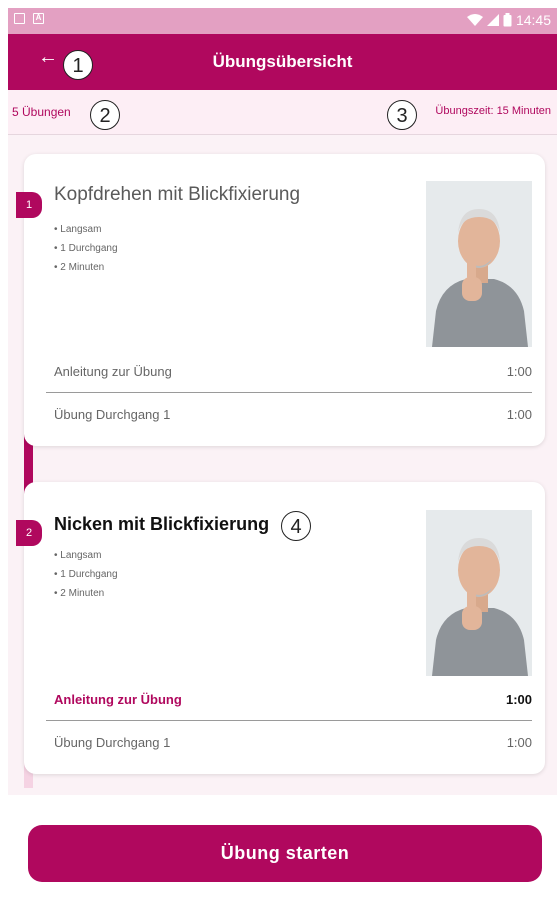  Describe the element at coordinates (29, 205) in the screenshot. I see `step-marker-1: 1` at that location.